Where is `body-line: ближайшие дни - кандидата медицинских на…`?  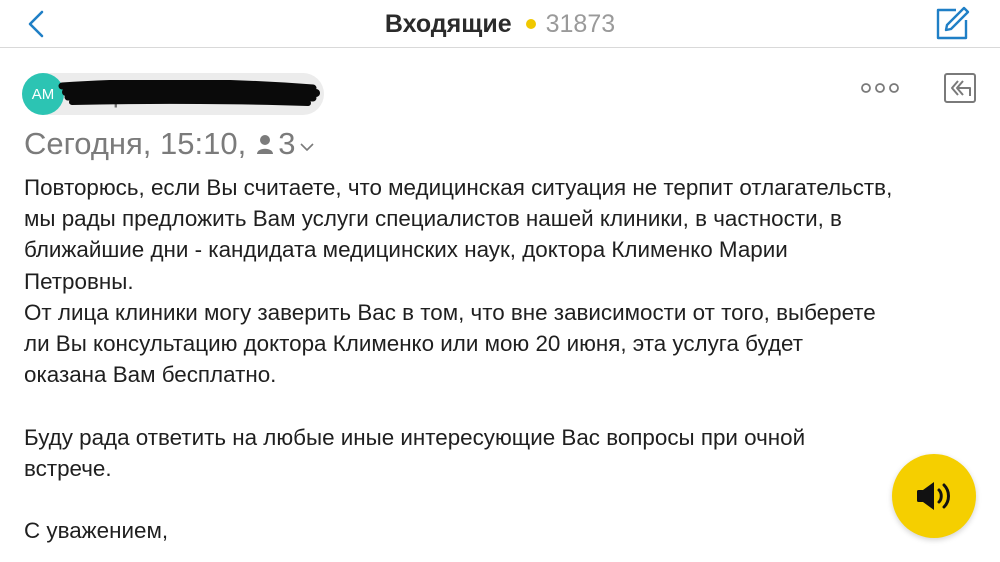
body-line: ближайшие дни - кандидата медицинских на… is located at coordinates (406, 250).